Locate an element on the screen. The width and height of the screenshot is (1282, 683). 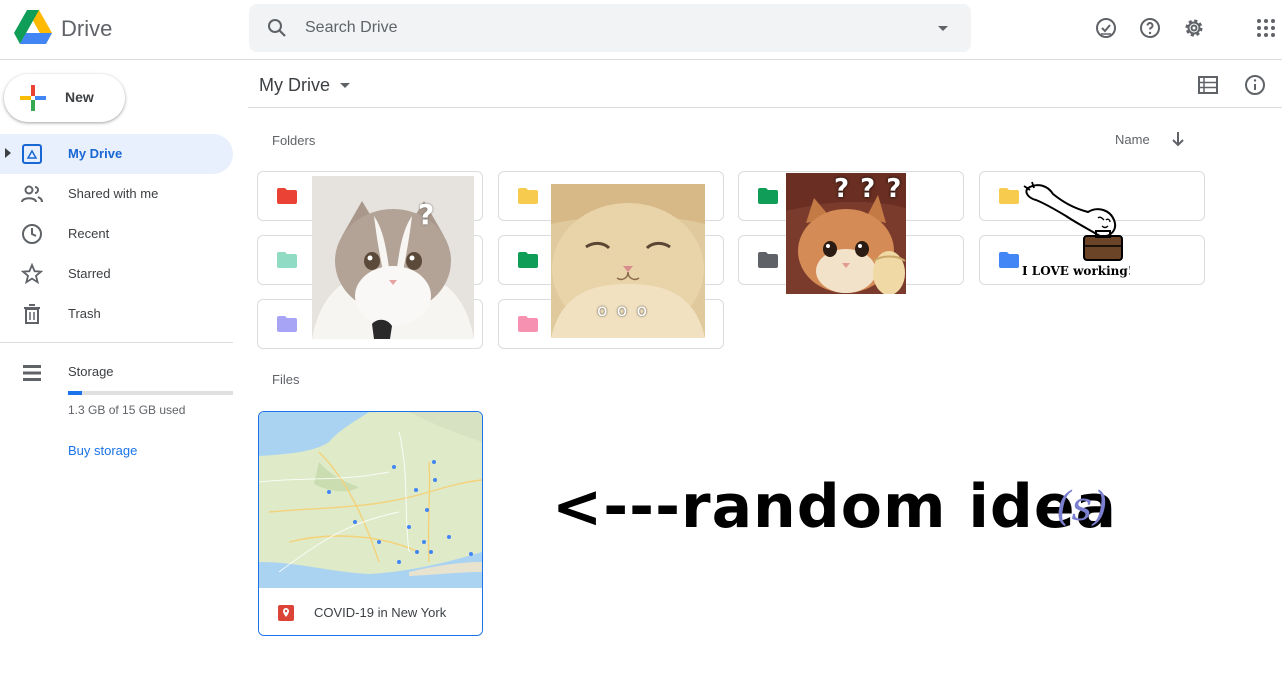
sidebar-item-label: Starred is located at coordinates (89, 273).